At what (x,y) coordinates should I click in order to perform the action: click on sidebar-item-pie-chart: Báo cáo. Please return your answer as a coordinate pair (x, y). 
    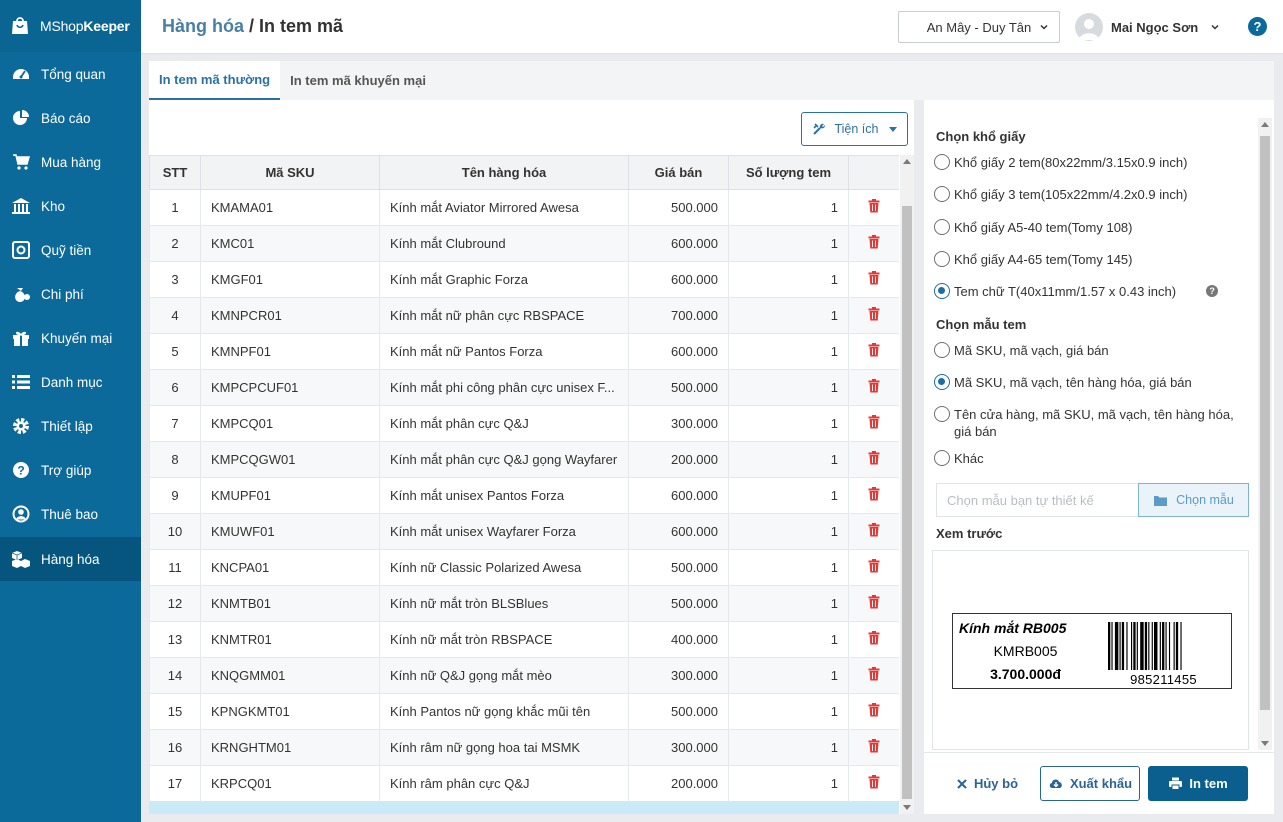
    Looking at the image, I should click on (70, 118).